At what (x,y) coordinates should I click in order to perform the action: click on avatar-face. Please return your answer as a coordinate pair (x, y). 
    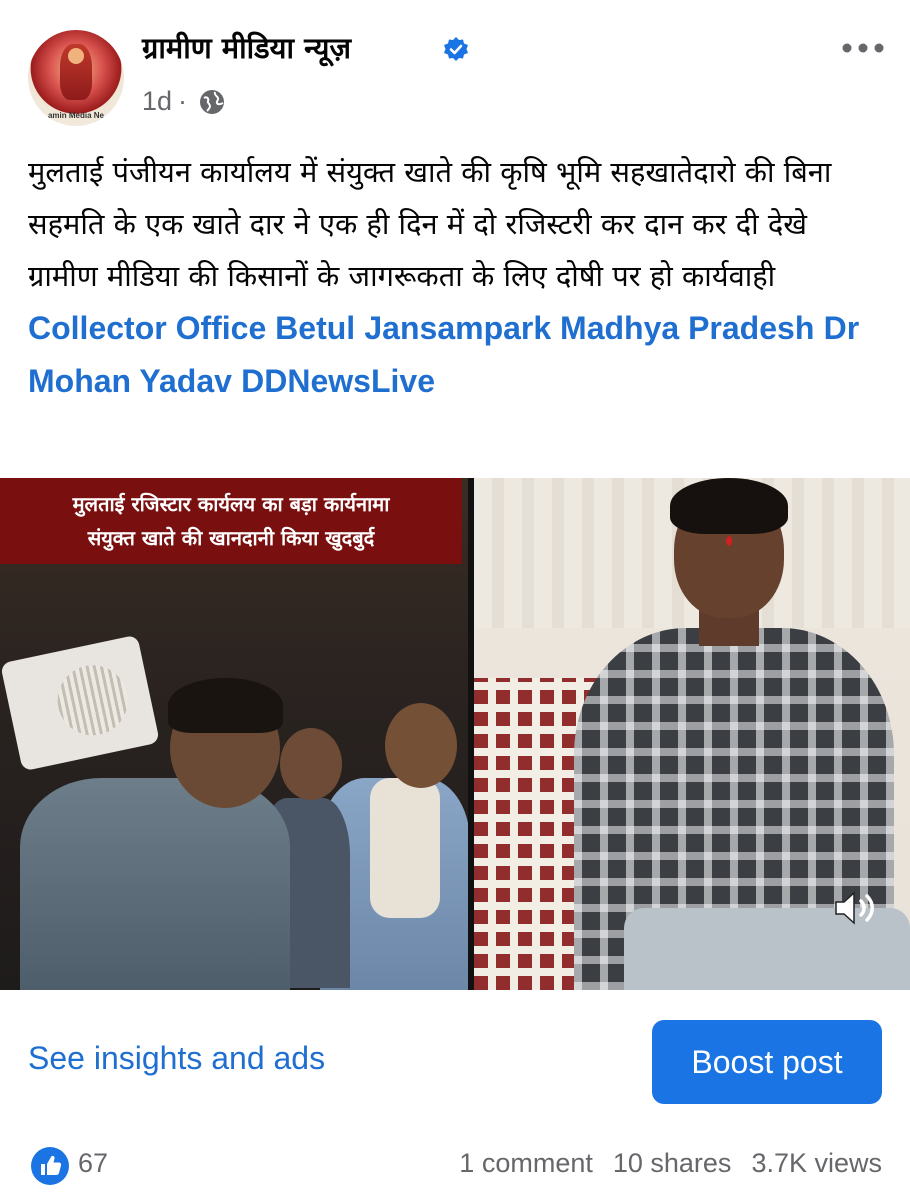
    Looking at the image, I should click on (76, 56).